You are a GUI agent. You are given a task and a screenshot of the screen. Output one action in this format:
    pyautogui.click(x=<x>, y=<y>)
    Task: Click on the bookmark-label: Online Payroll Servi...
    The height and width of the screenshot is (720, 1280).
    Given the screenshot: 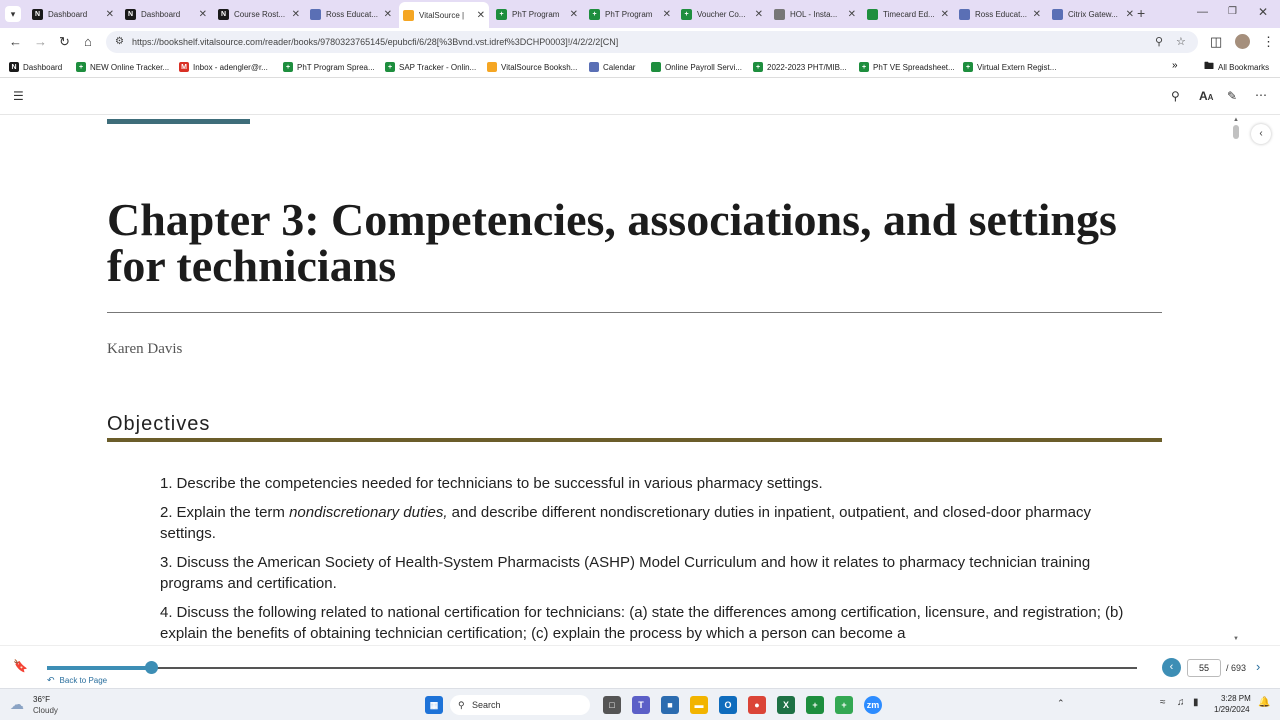 What is the action you would take?
    pyautogui.click(x=703, y=67)
    